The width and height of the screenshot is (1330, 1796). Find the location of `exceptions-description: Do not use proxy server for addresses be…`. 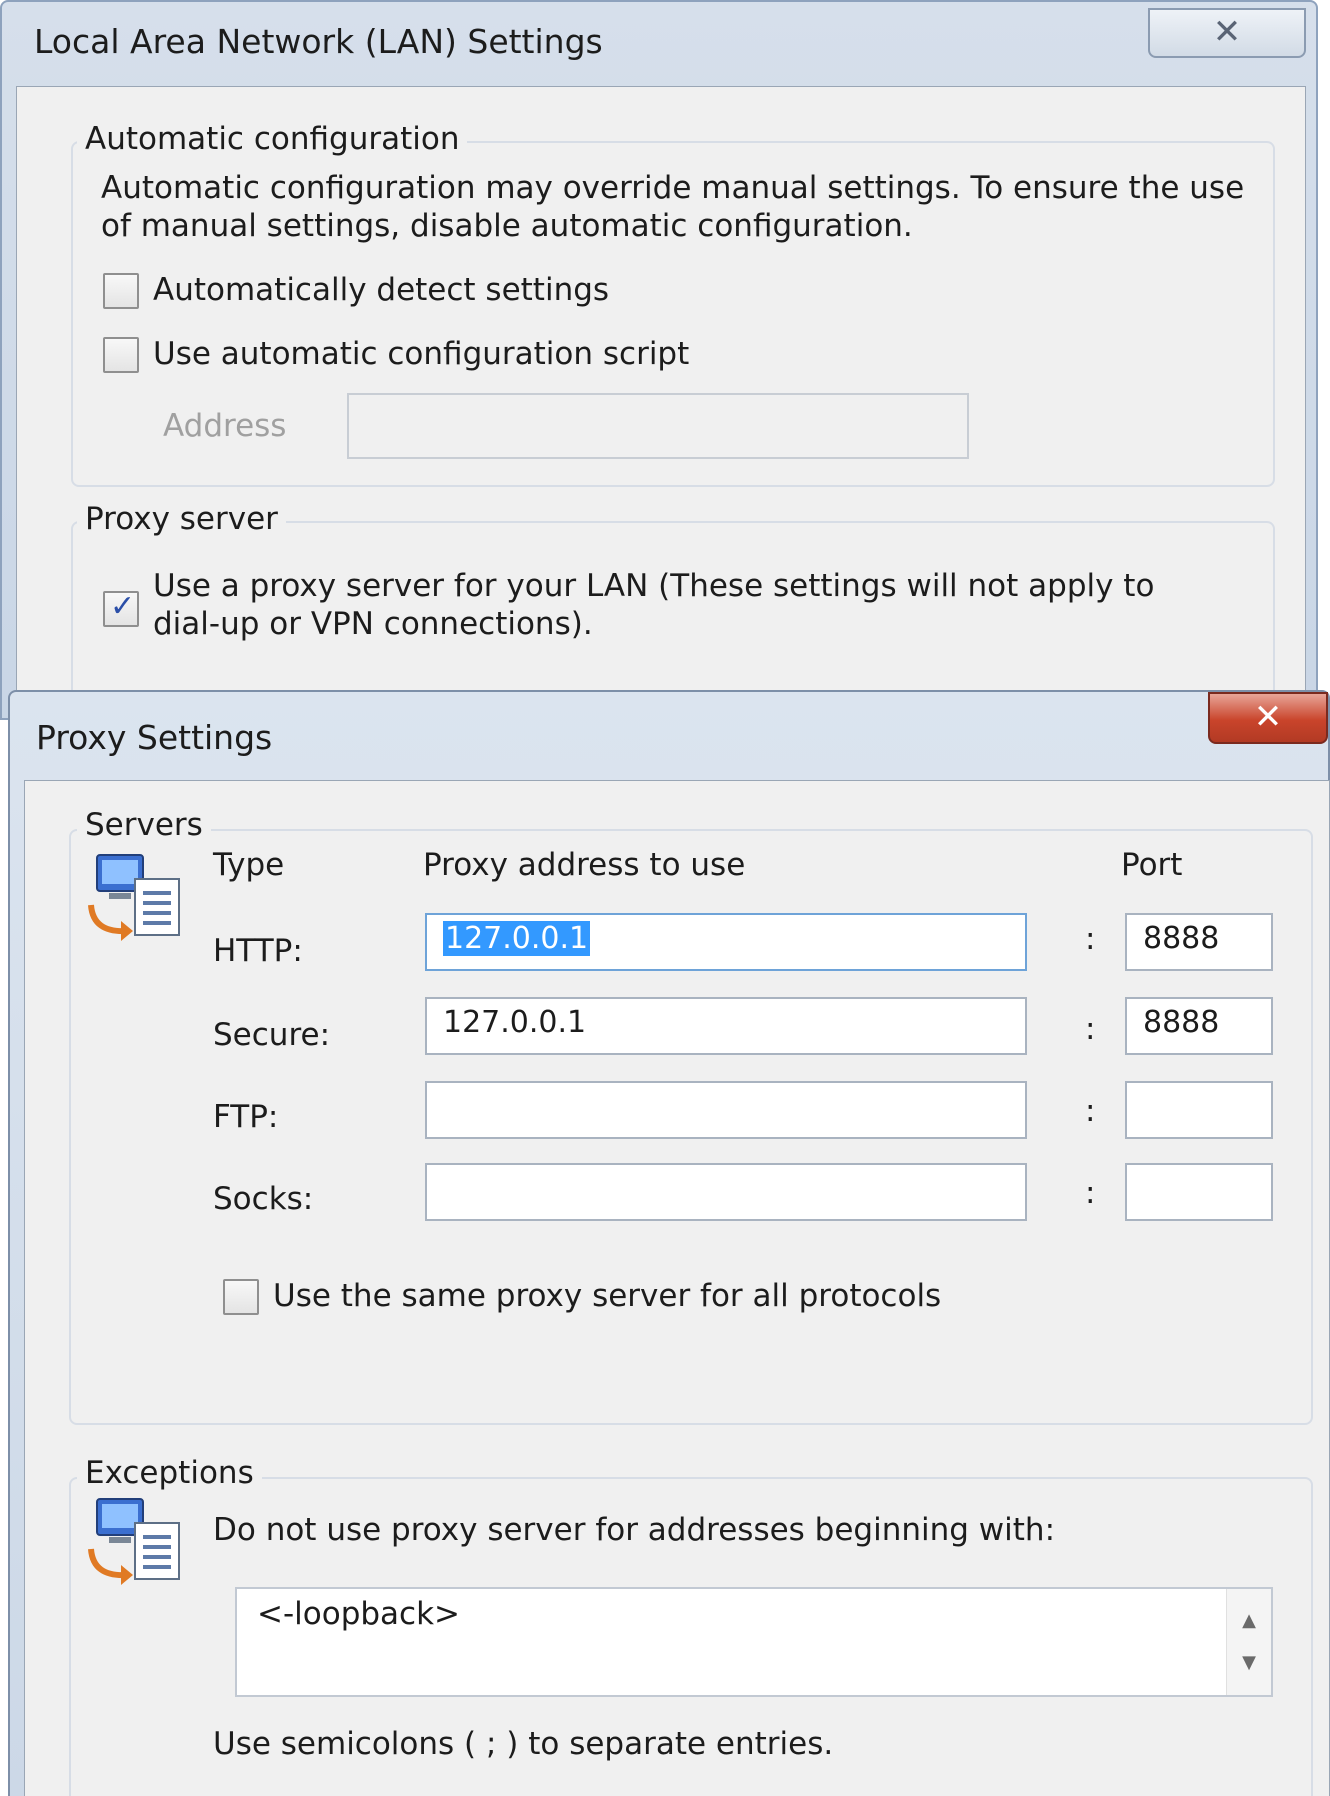

exceptions-description: Do not use proxy server for addresses be… is located at coordinates (634, 1530).